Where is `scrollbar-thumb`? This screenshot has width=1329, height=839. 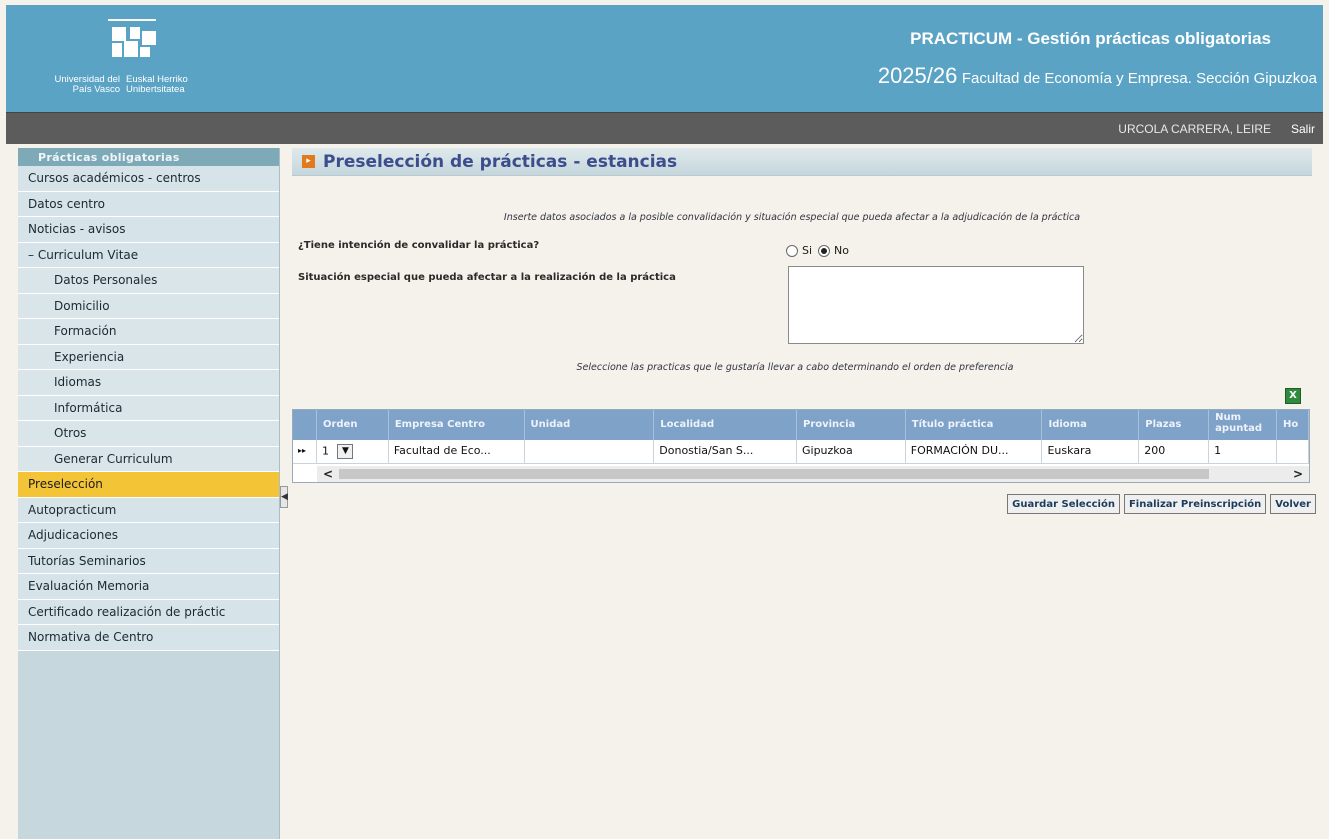 scrollbar-thumb is located at coordinates (774, 474).